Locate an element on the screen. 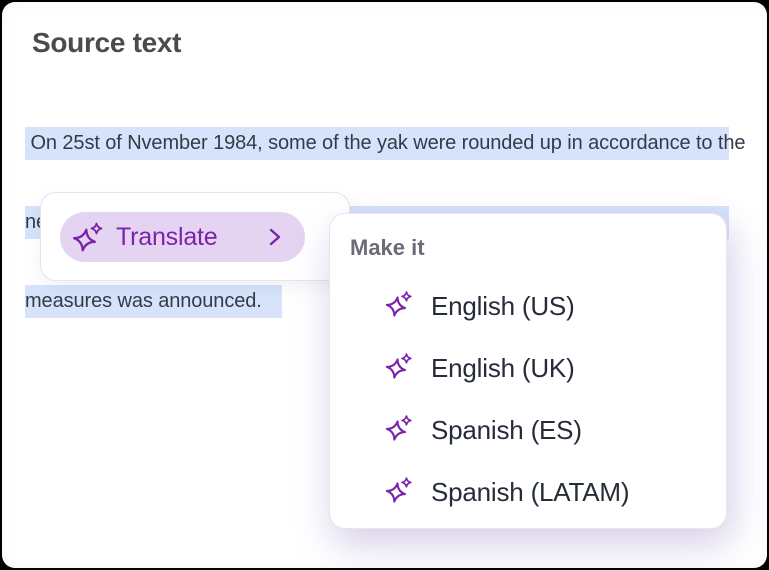 This screenshot has width=769, height=570. source-text-line-3-highlight: measures was announced. is located at coordinates (153, 301).